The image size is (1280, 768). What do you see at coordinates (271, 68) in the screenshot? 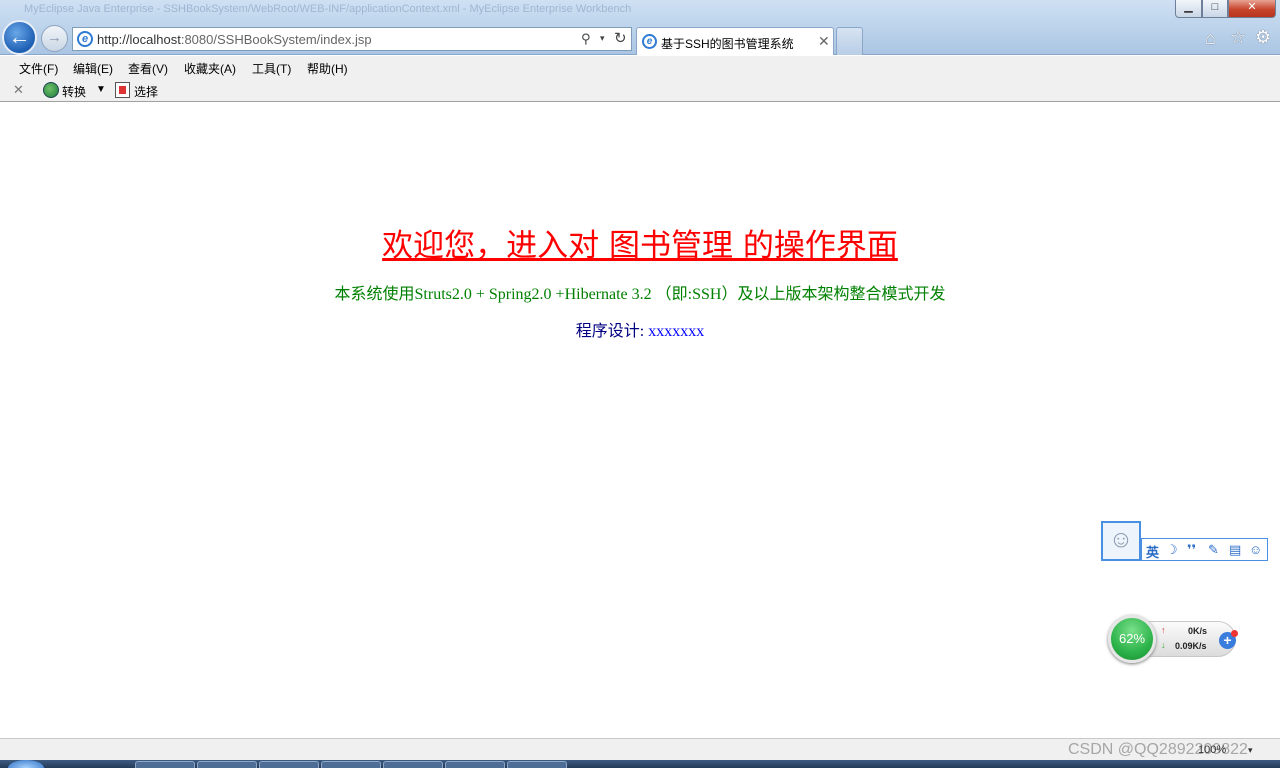
I see `menu-tools: 工具(T)` at bounding box center [271, 68].